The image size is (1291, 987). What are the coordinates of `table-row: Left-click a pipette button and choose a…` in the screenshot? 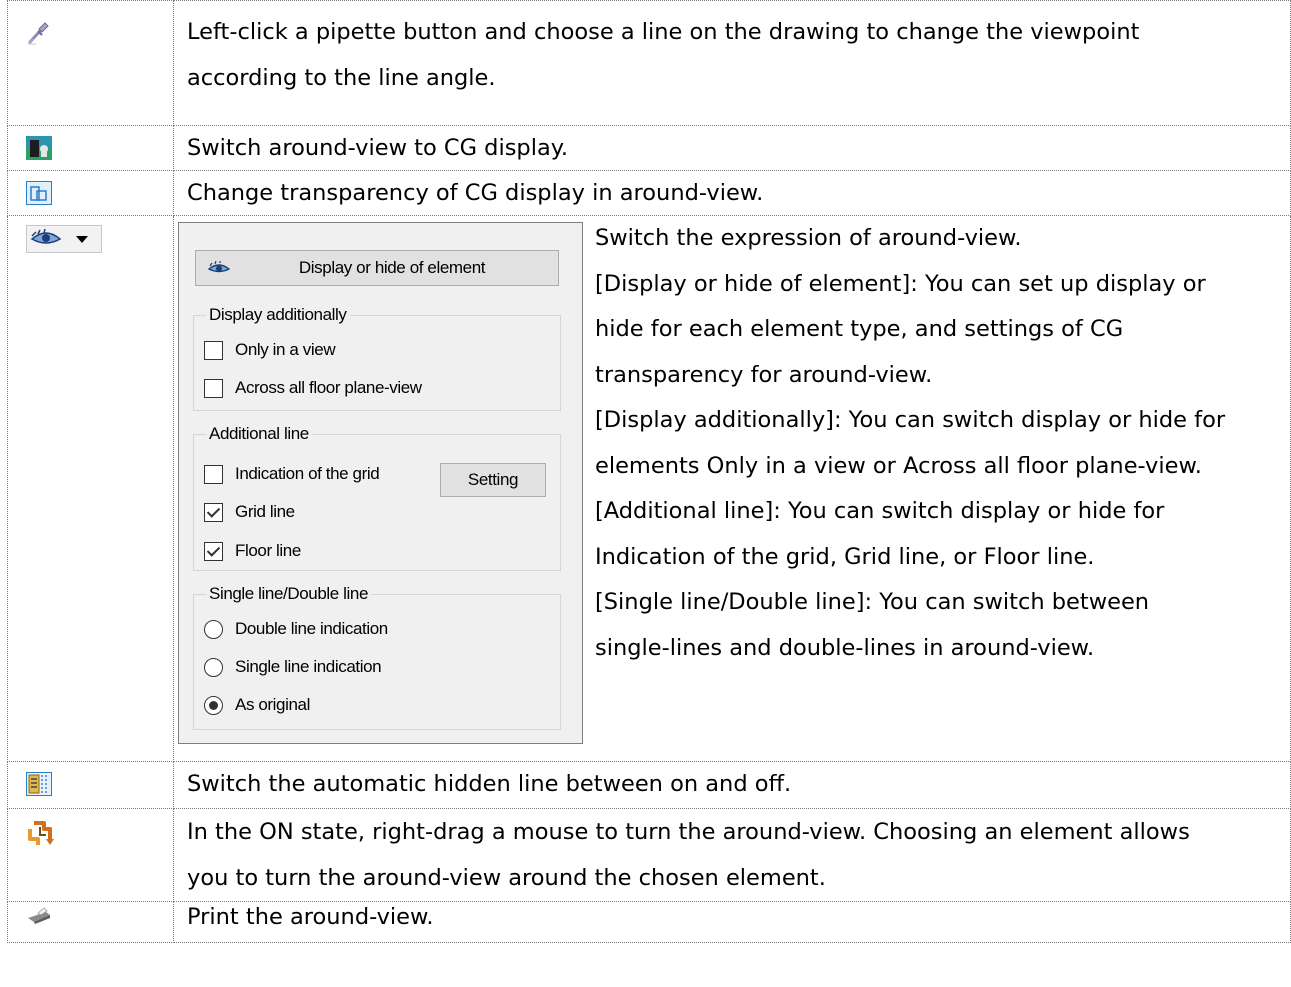 It's located at (649, 63).